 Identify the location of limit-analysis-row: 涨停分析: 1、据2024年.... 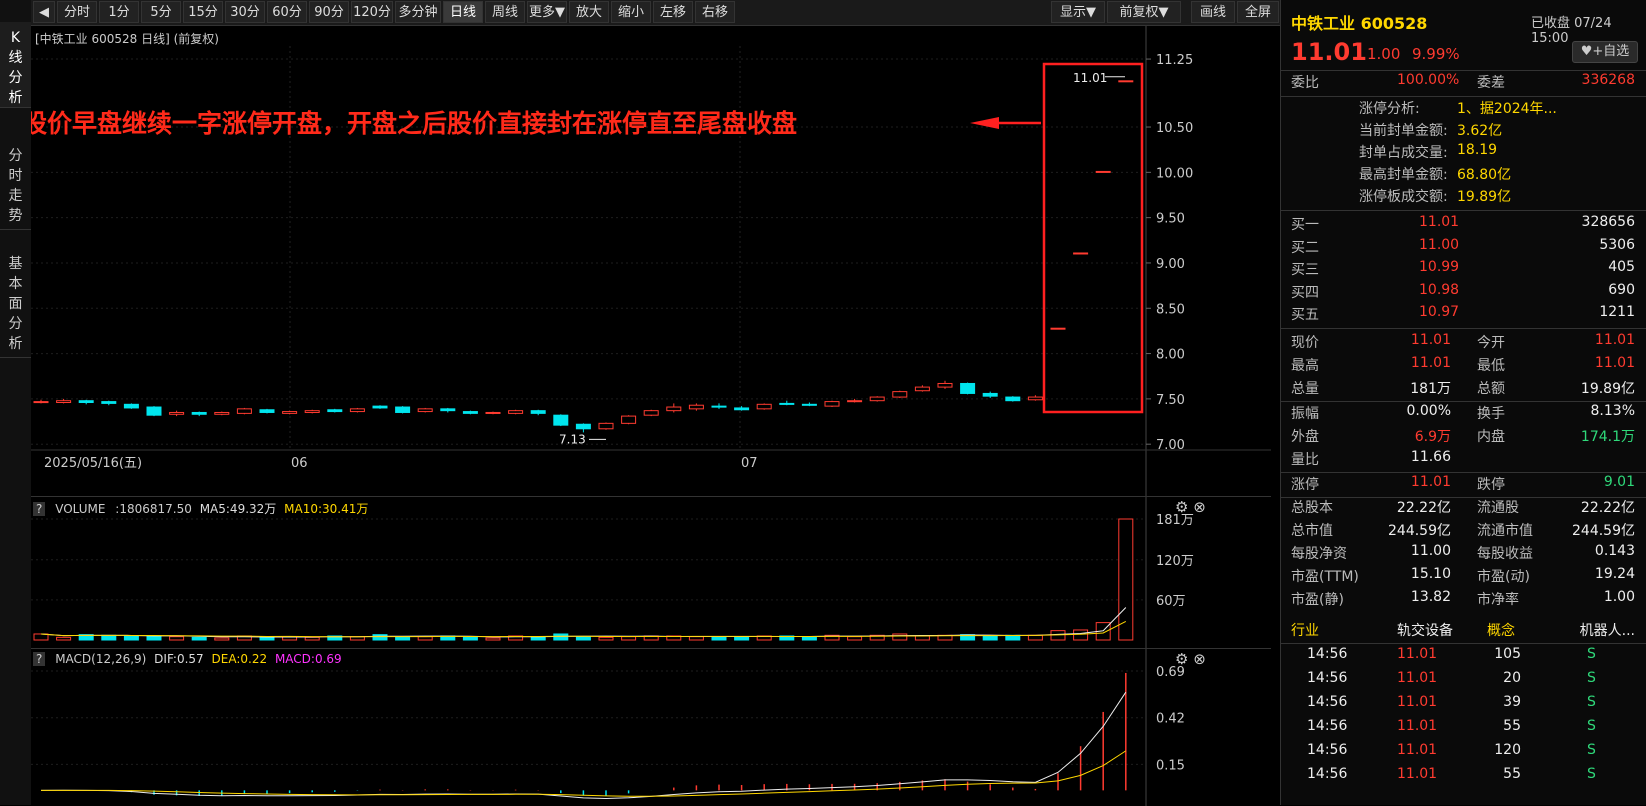
(1463, 110).